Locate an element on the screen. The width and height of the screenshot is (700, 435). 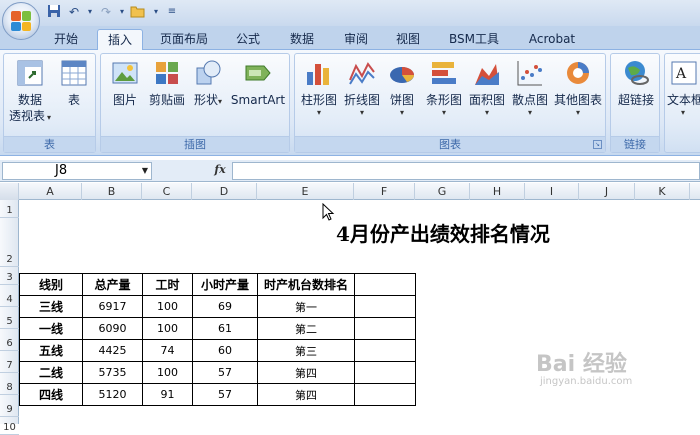
undo-dropdown-icon: ▾ is located at coordinates (90, 12).